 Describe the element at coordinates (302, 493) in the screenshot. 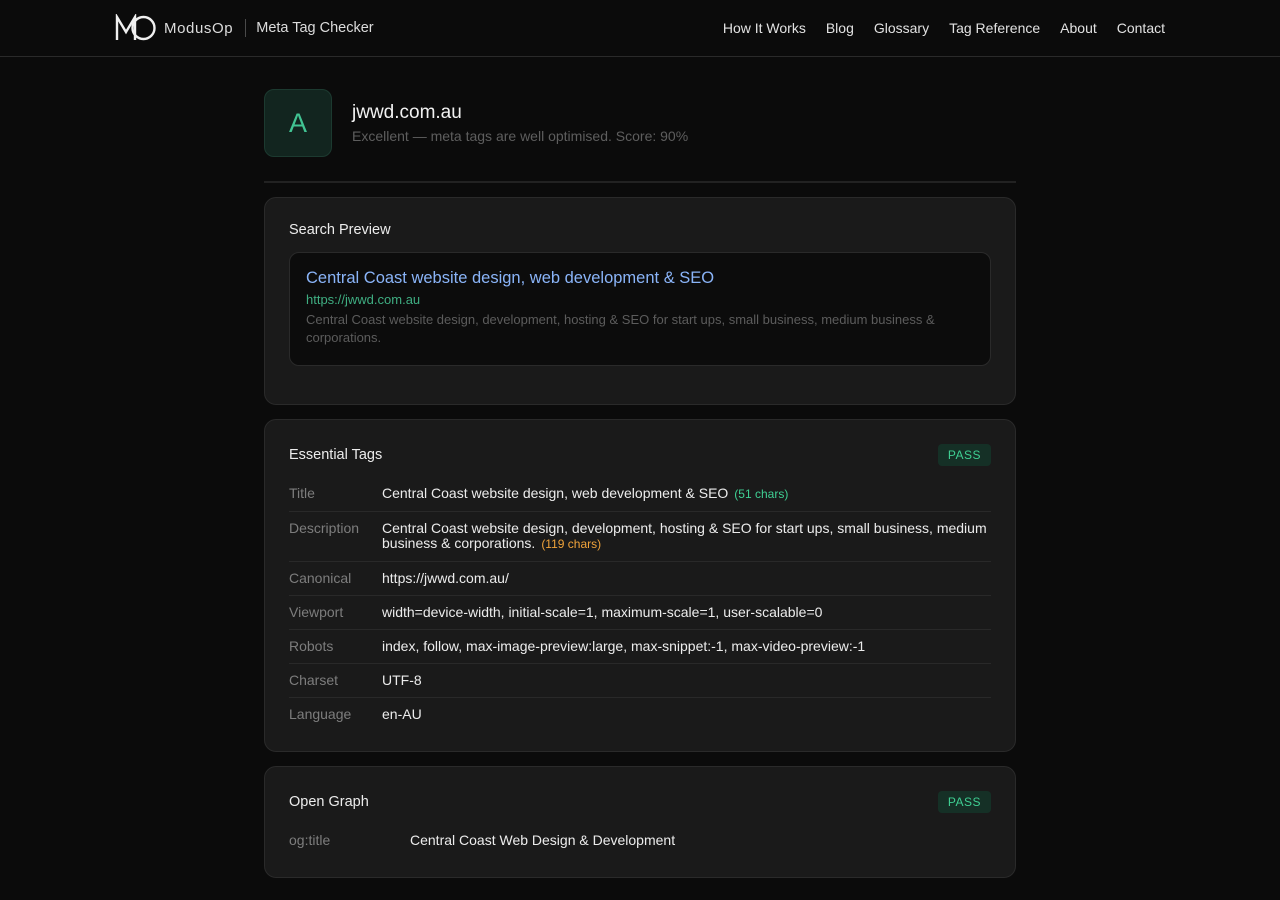

I see `tag-label: Title` at that location.